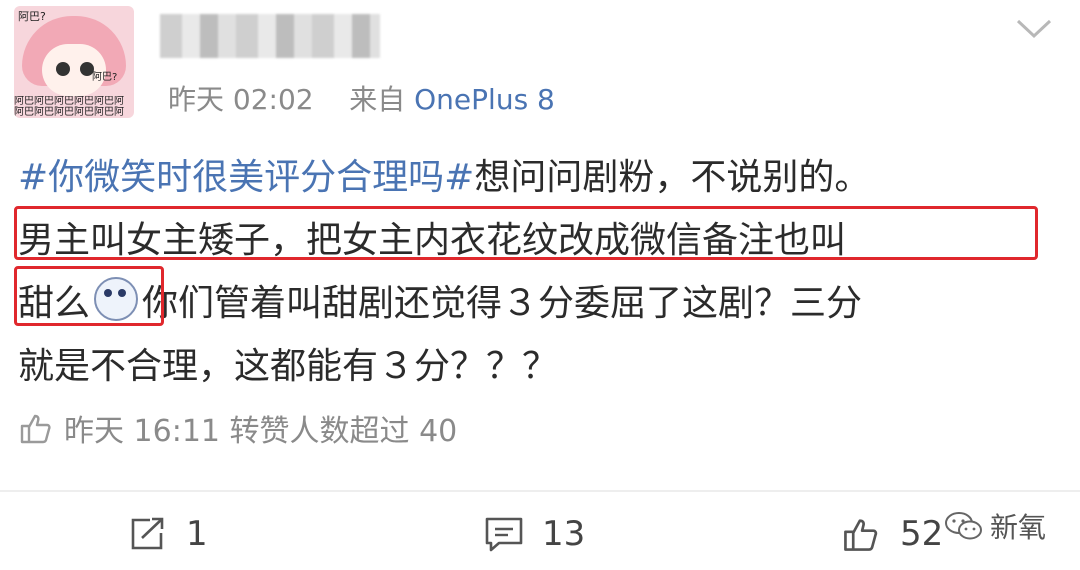 The width and height of the screenshot is (1080, 570). What do you see at coordinates (377, 99) in the screenshot?
I see `from-label: 来自` at bounding box center [377, 99].